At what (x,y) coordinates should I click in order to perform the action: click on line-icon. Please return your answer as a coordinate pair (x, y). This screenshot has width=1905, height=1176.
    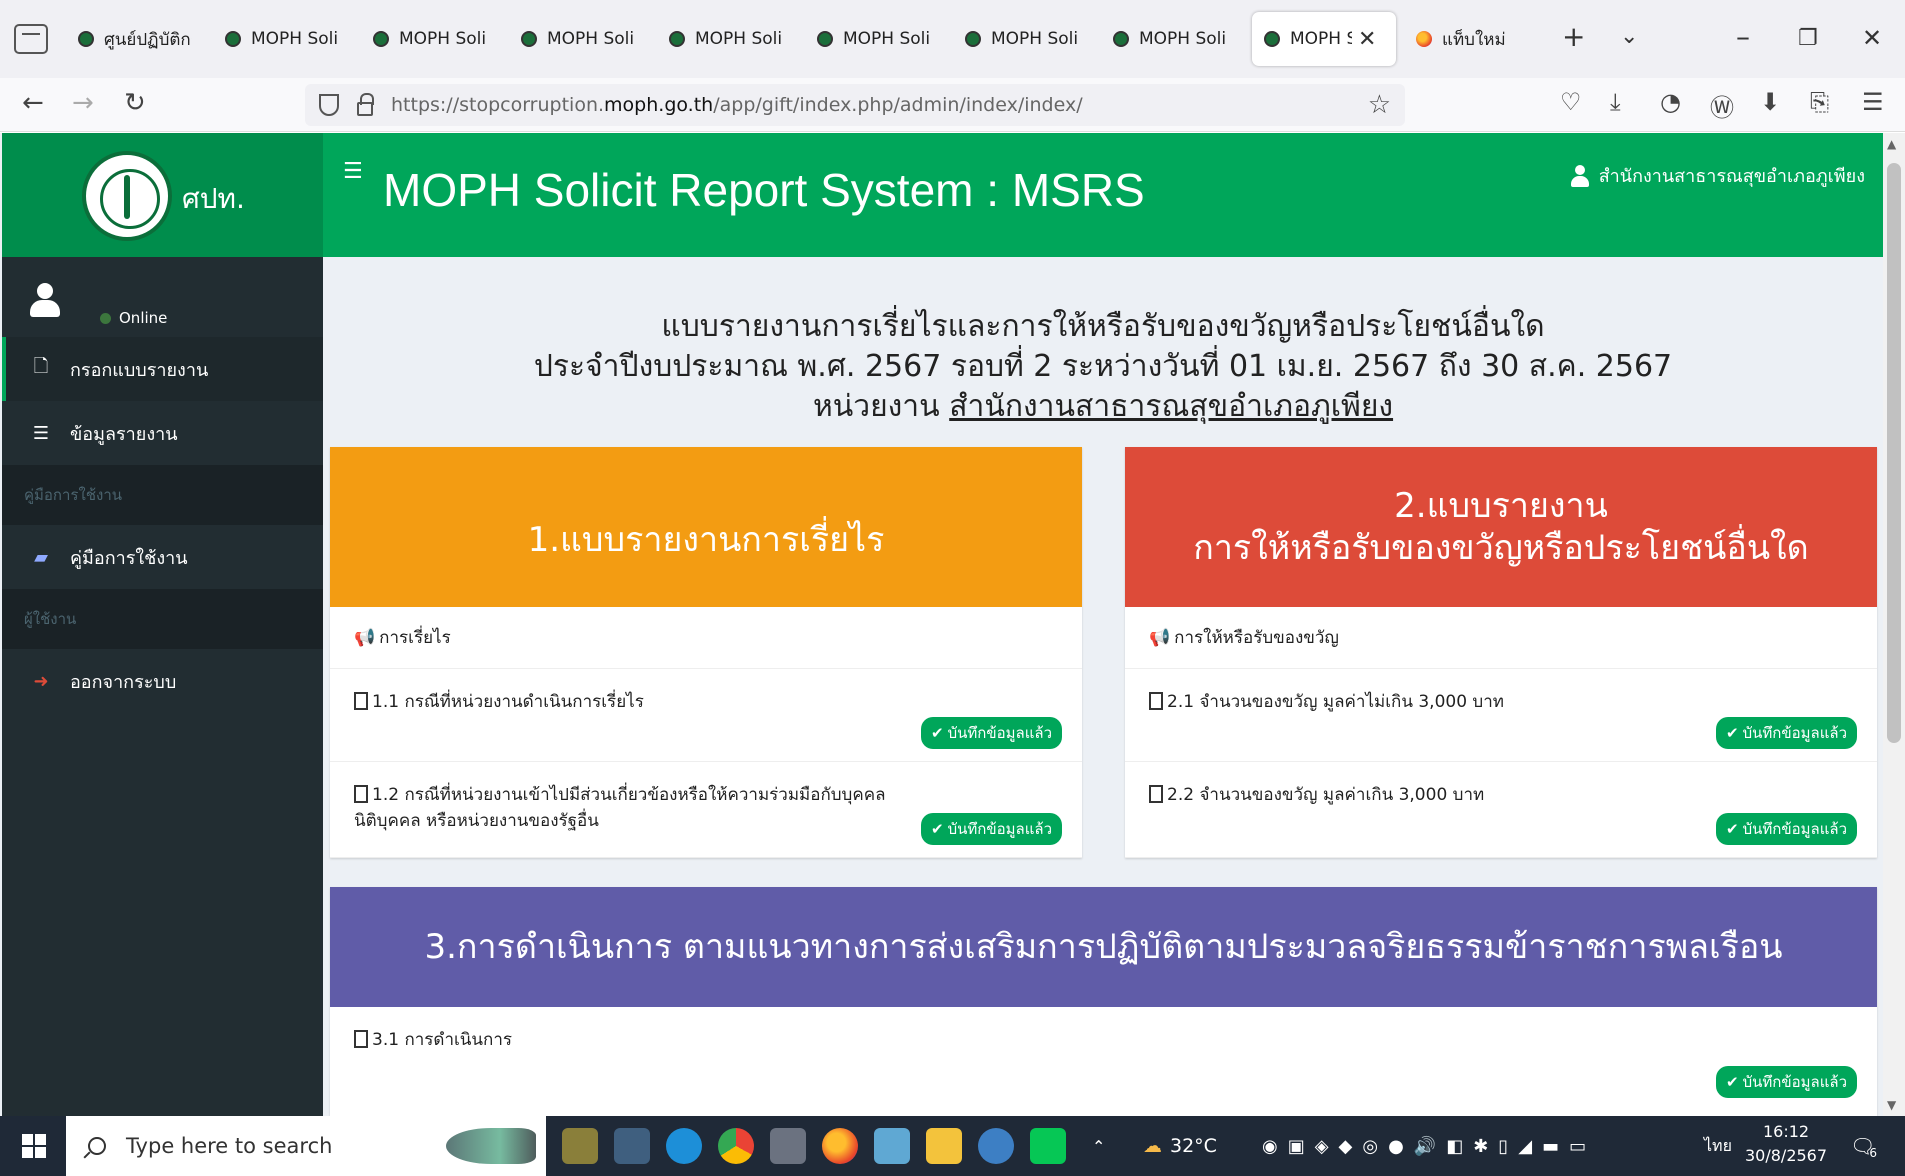
    Looking at the image, I should click on (1048, 1146).